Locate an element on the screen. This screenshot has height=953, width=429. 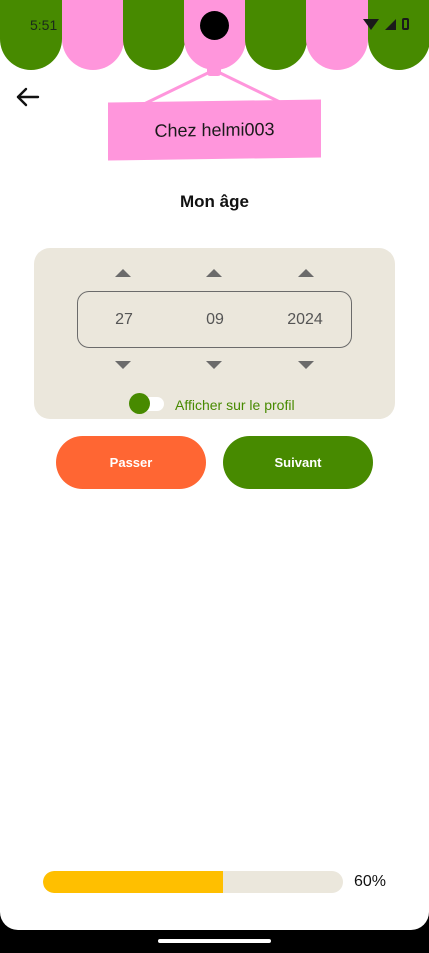
progress-bar is located at coordinates (193, 882).